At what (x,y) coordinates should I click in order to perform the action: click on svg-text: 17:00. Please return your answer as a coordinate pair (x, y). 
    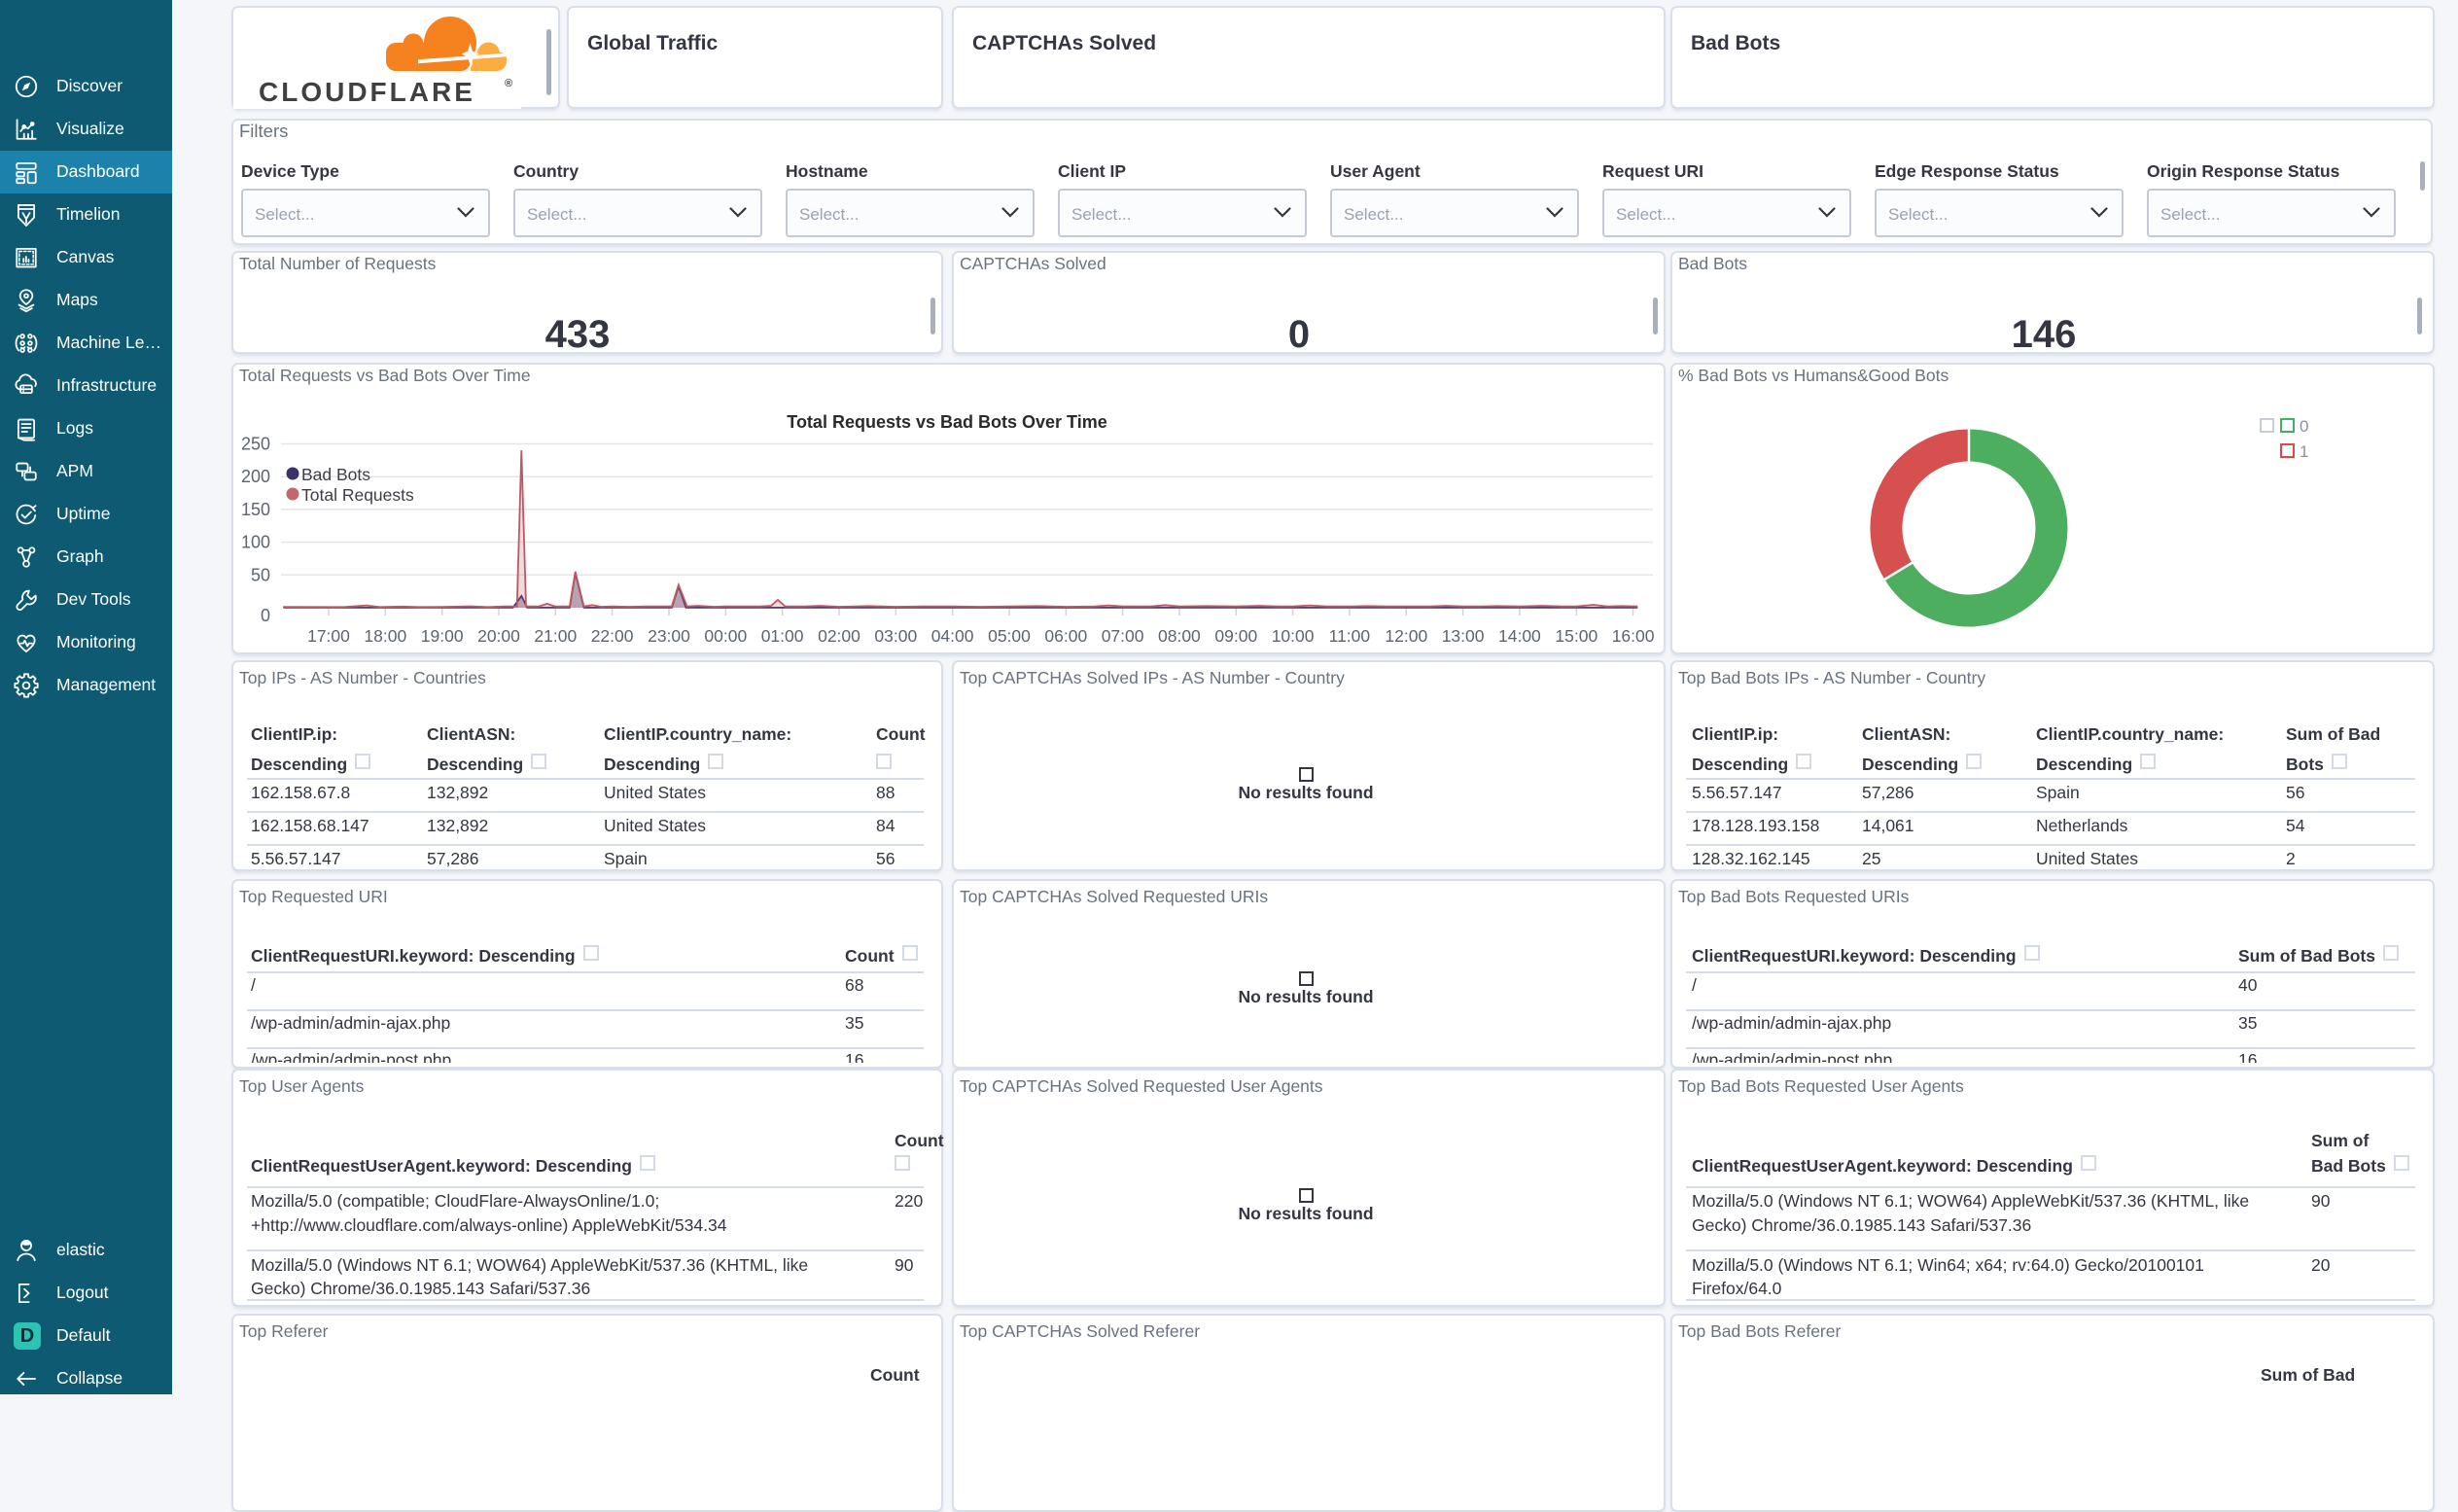
    Looking at the image, I should click on (328, 636).